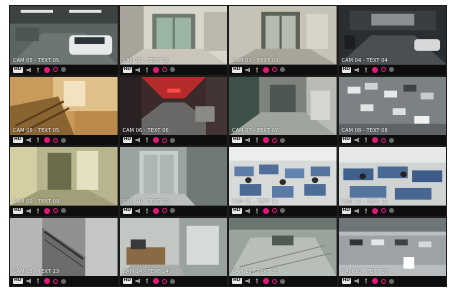 The width and height of the screenshot is (450, 290). I want to click on camera-tile: CAM 15 - TEXT 15 HD, so click(283, 251).